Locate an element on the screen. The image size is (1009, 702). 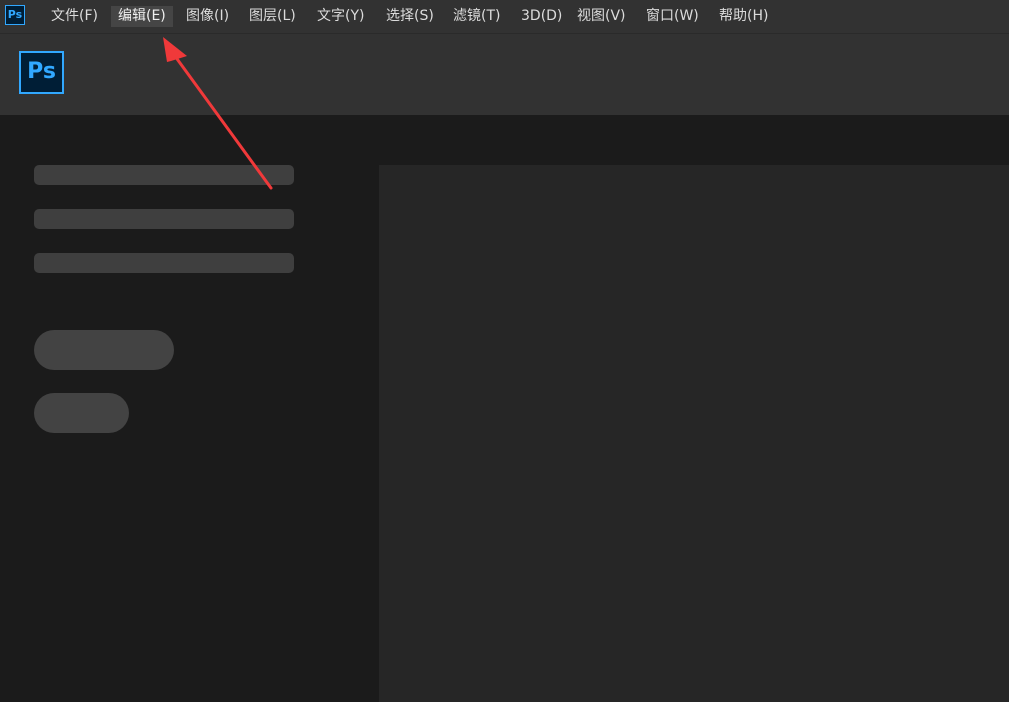
menu-layer: 图层(L) is located at coordinates (272, 16).